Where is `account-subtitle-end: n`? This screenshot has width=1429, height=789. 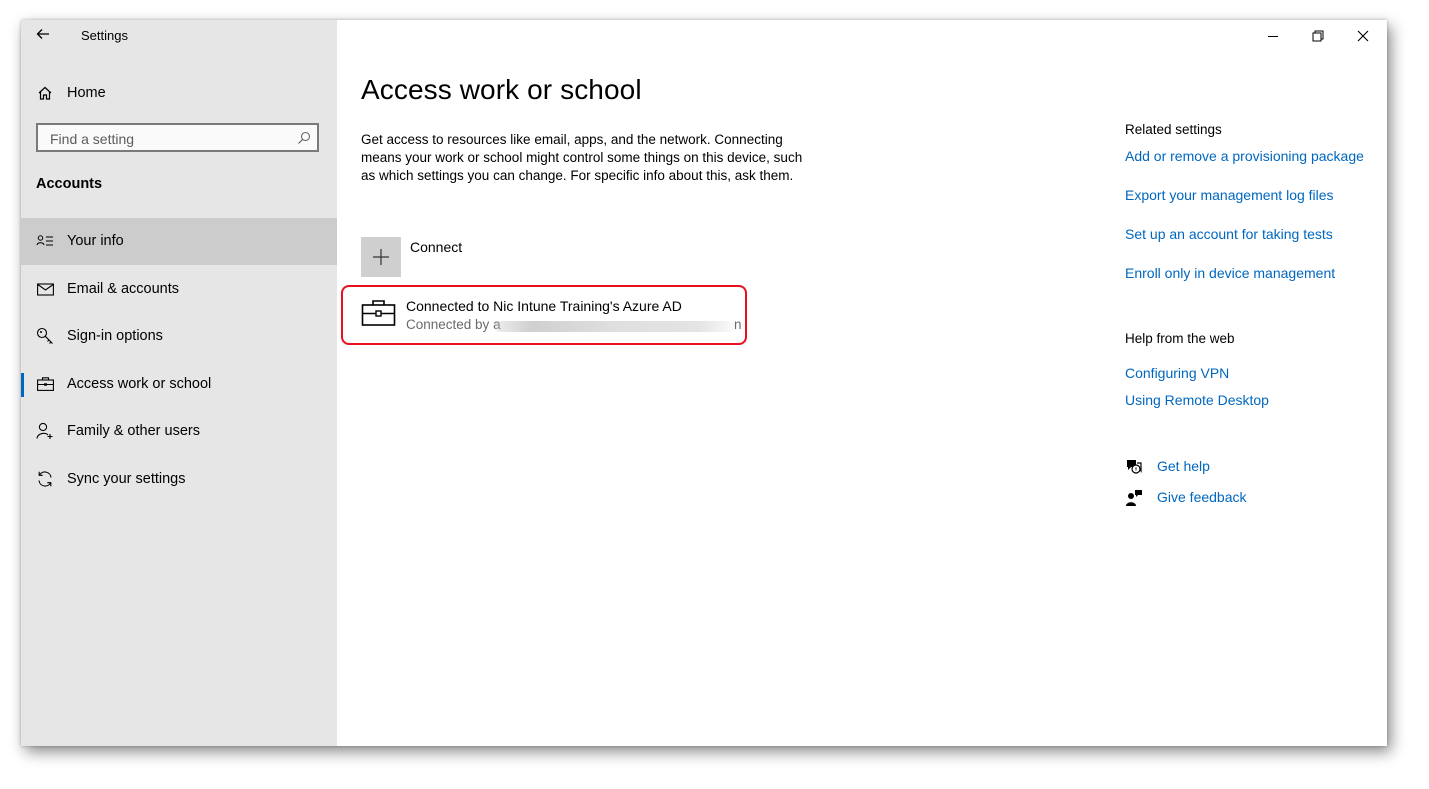 account-subtitle-end: n is located at coordinates (738, 324).